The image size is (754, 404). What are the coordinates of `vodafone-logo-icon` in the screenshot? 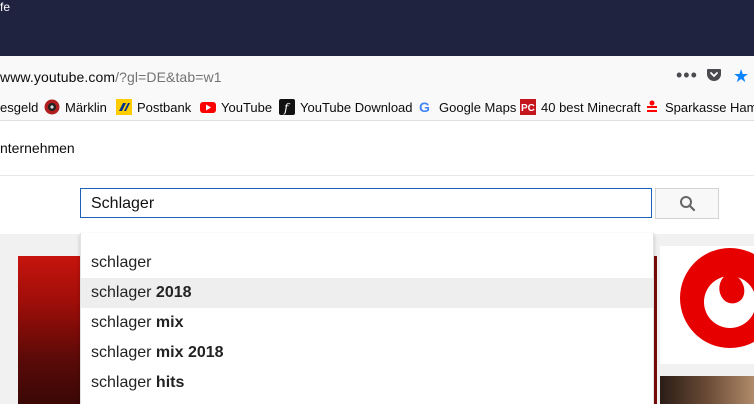 It's located at (717, 298).